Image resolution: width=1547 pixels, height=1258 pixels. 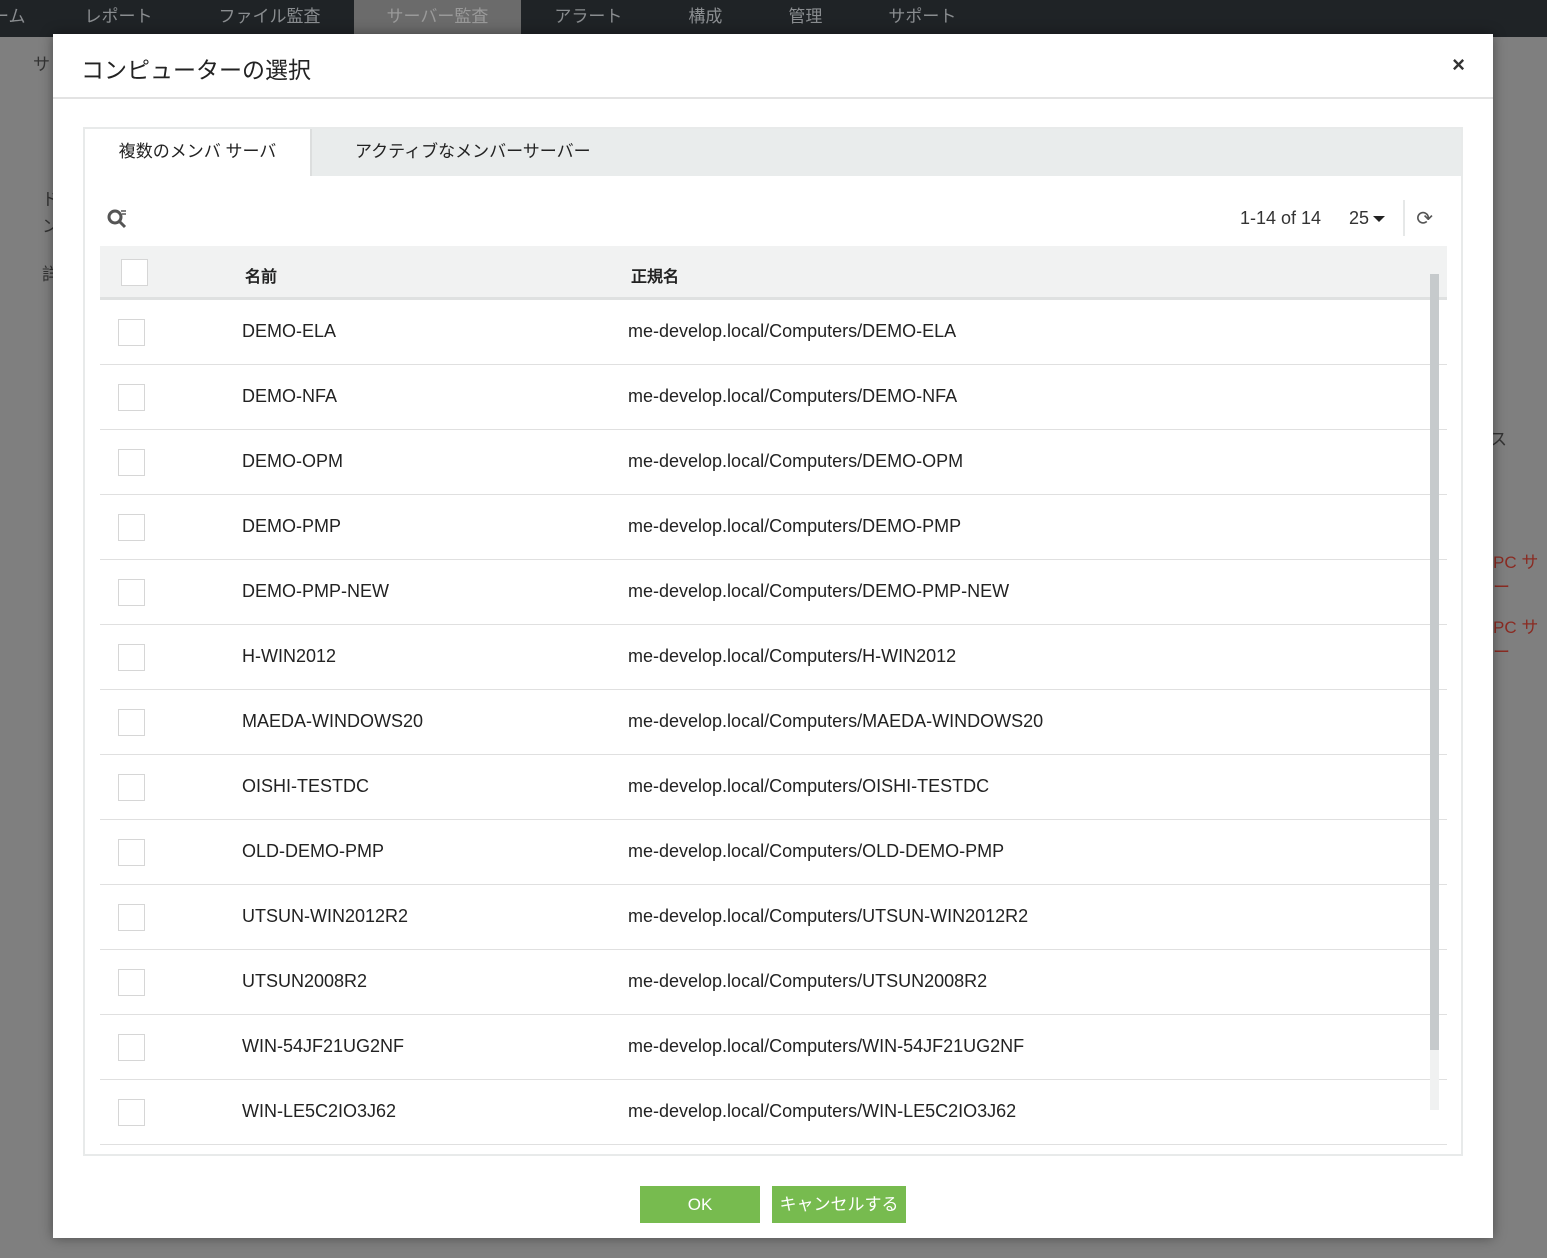 I want to click on computer-name: DEMO-PMP, so click(x=291, y=526).